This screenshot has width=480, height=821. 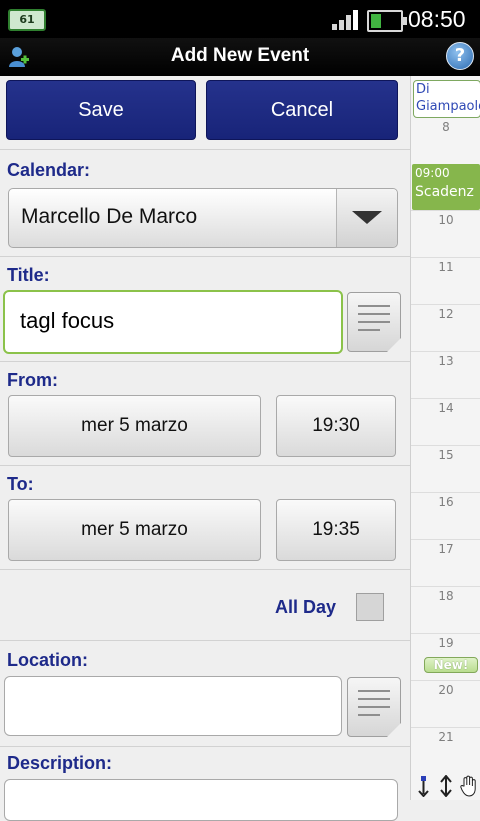 What do you see at coordinates (20, 484) in the screenshot?
I see `to-label: To:` at bounding box center [20, 484].